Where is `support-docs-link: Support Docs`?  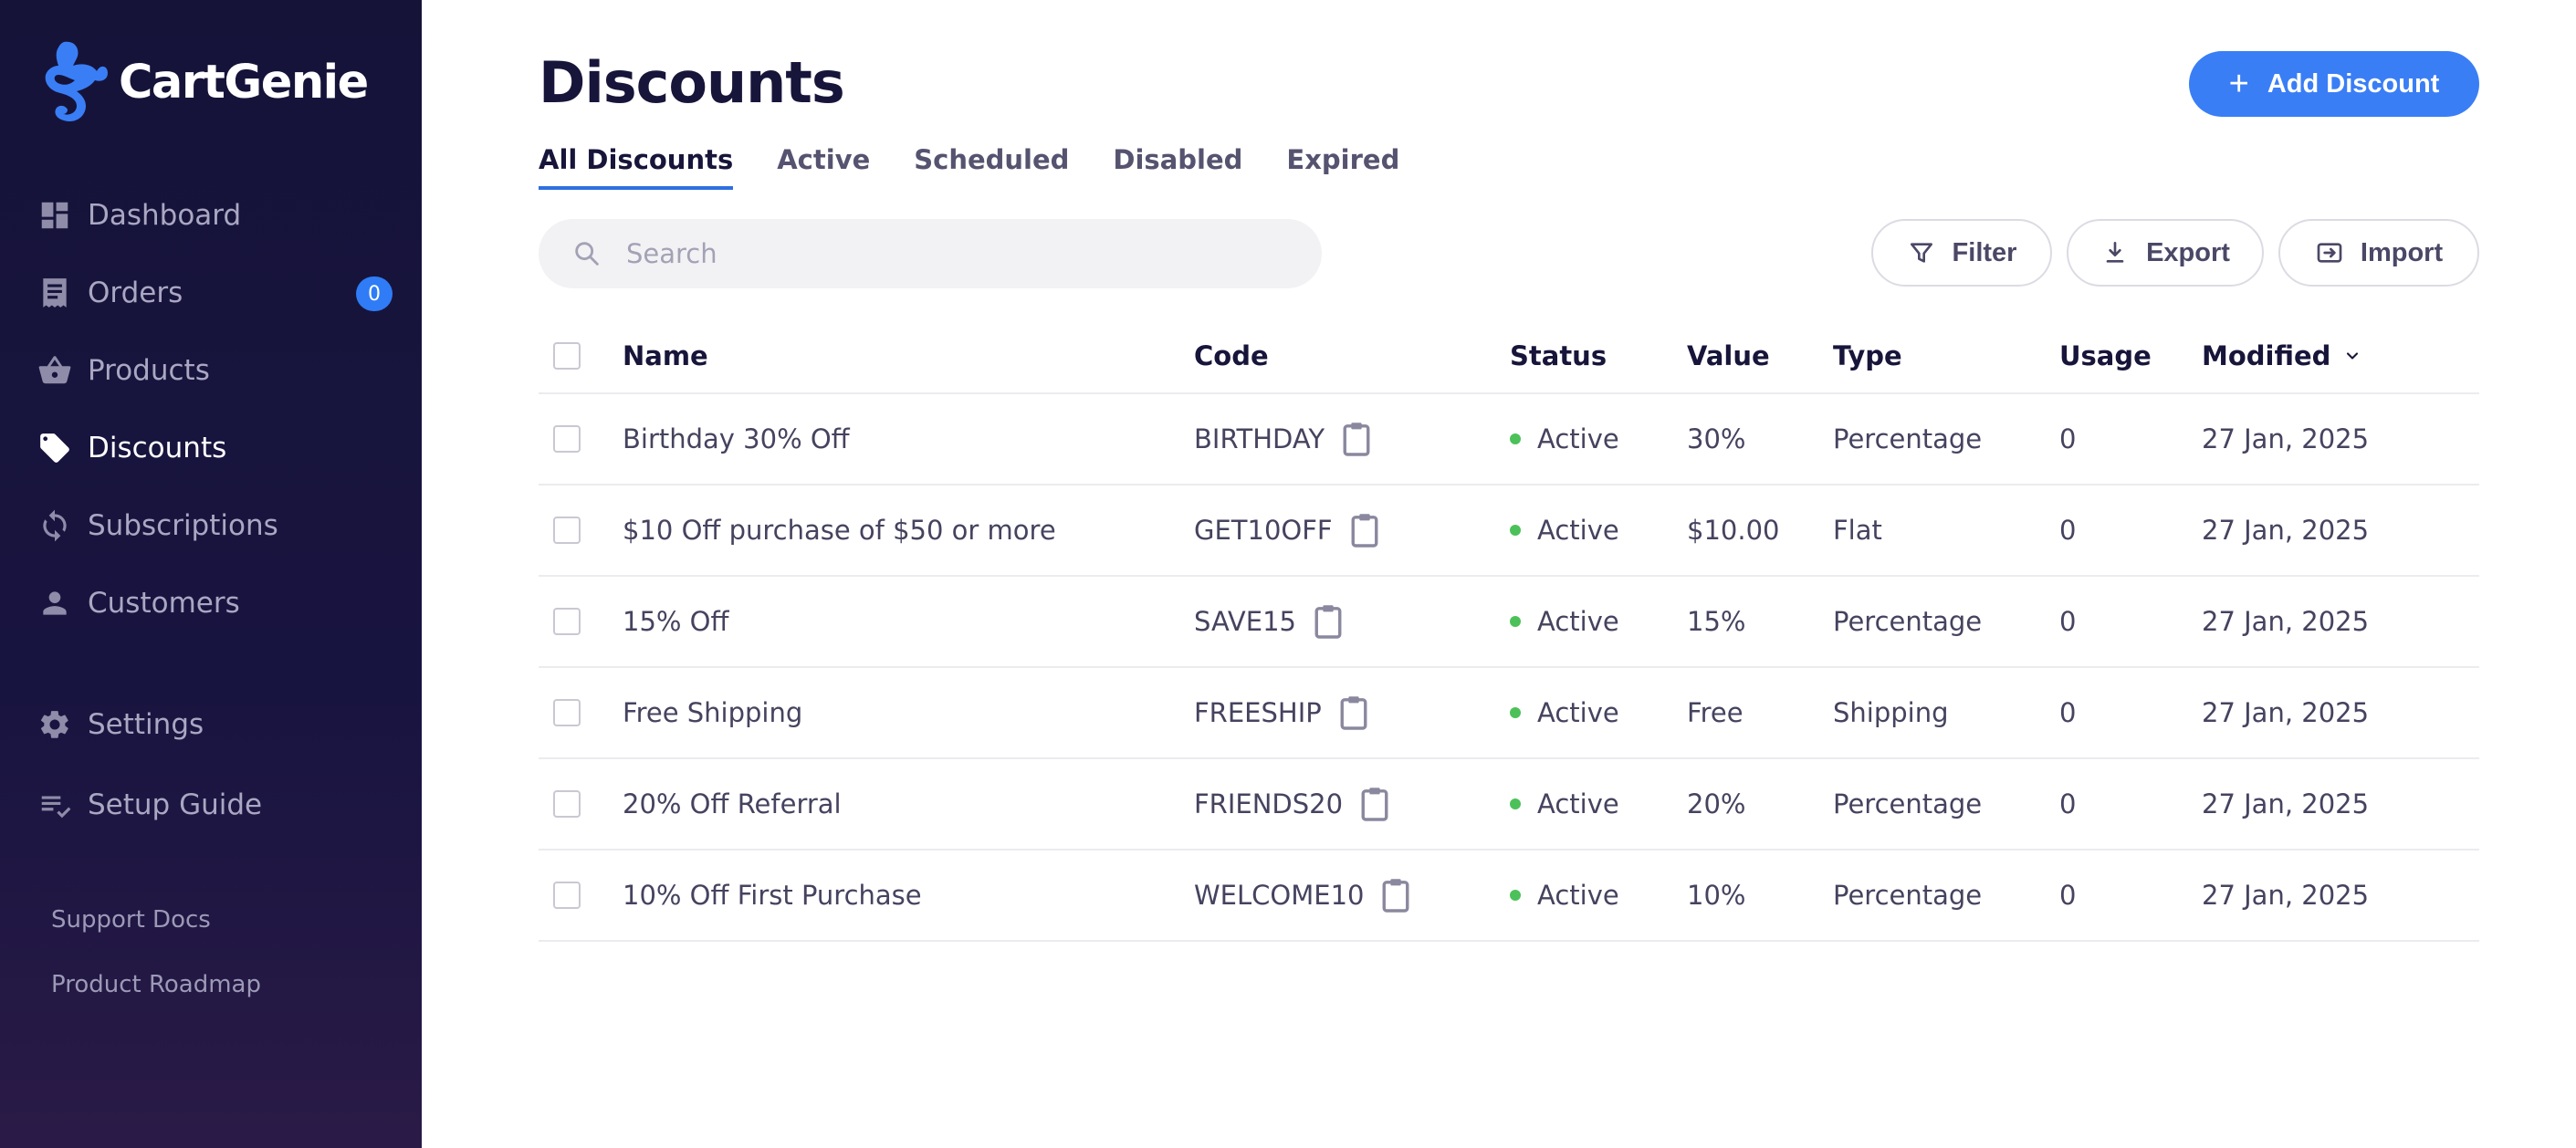
support-docs-link: Support Docs is located at coordinates (131, 920).